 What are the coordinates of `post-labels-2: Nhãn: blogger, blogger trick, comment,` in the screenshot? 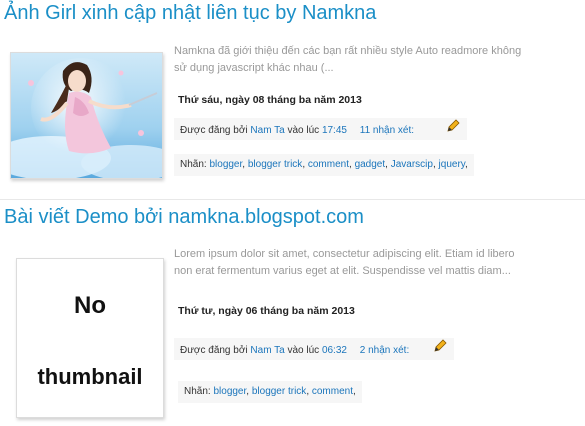 It's located at (270, 392).